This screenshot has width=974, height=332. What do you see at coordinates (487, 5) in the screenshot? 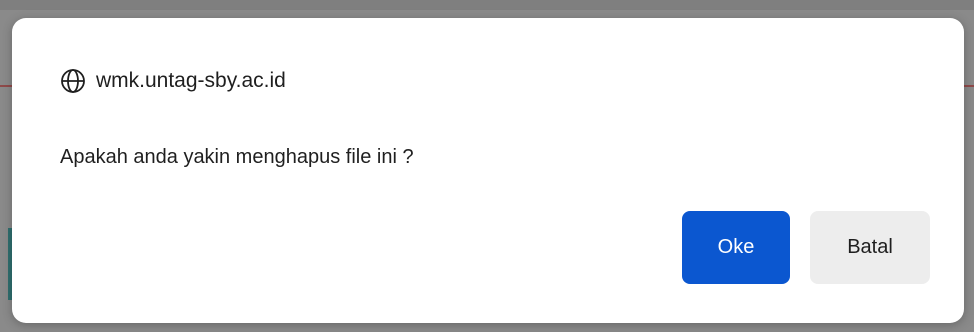
I see `background-top-strip` at bounding box center [487, 5].